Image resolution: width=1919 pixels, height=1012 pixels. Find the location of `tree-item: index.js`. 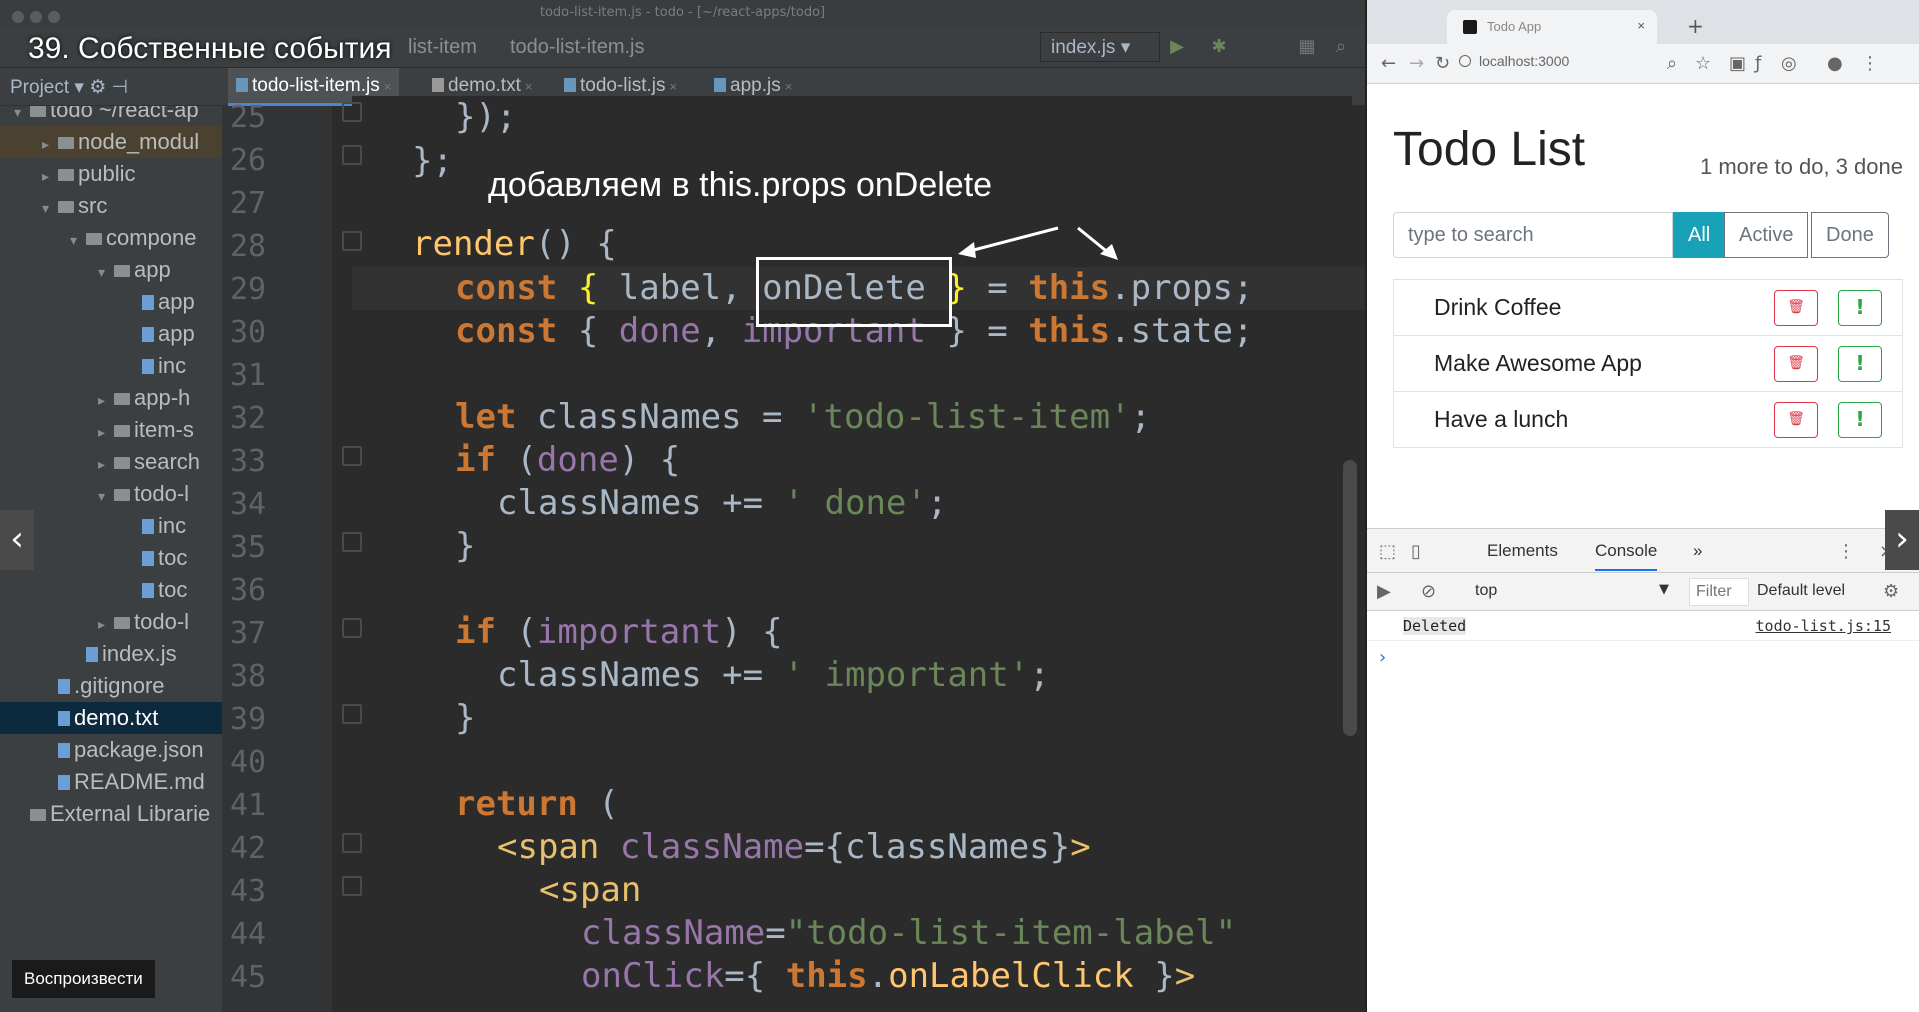

tree-item: index.js is located at coordinates (111, 654).